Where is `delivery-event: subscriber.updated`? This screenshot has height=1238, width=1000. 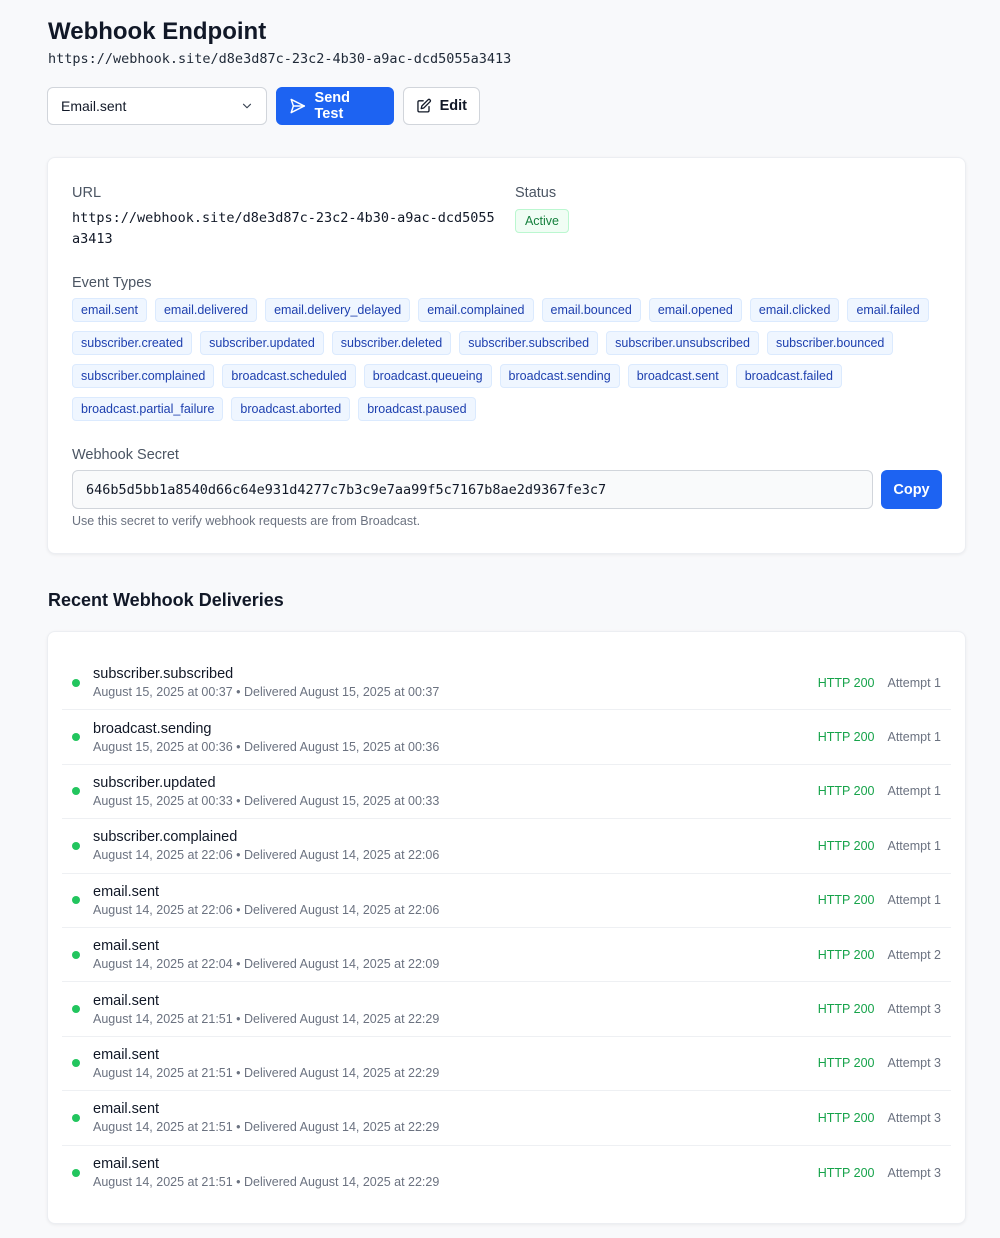
delivery-event: subscriber.updated is located at coordinates (154, 782).